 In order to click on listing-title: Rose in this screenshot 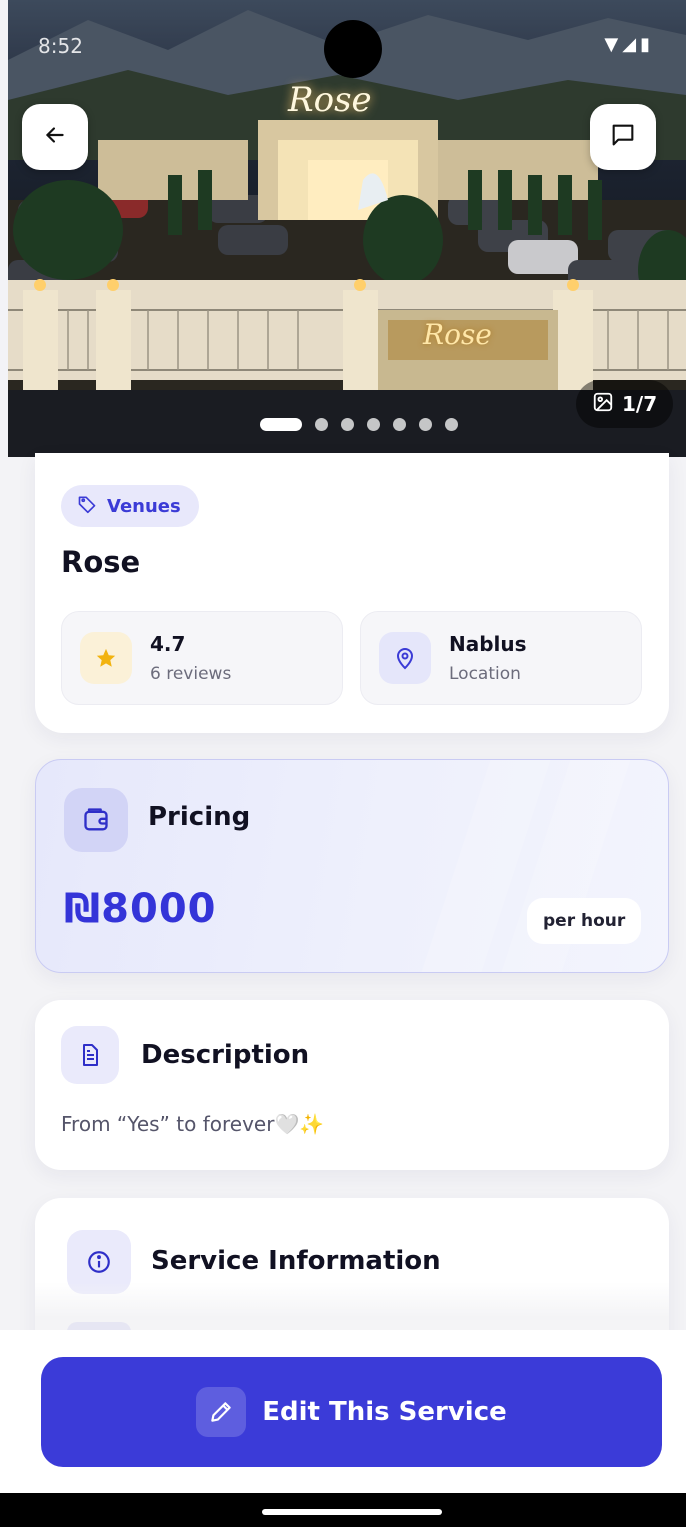, I will do `click(101, 562)`.